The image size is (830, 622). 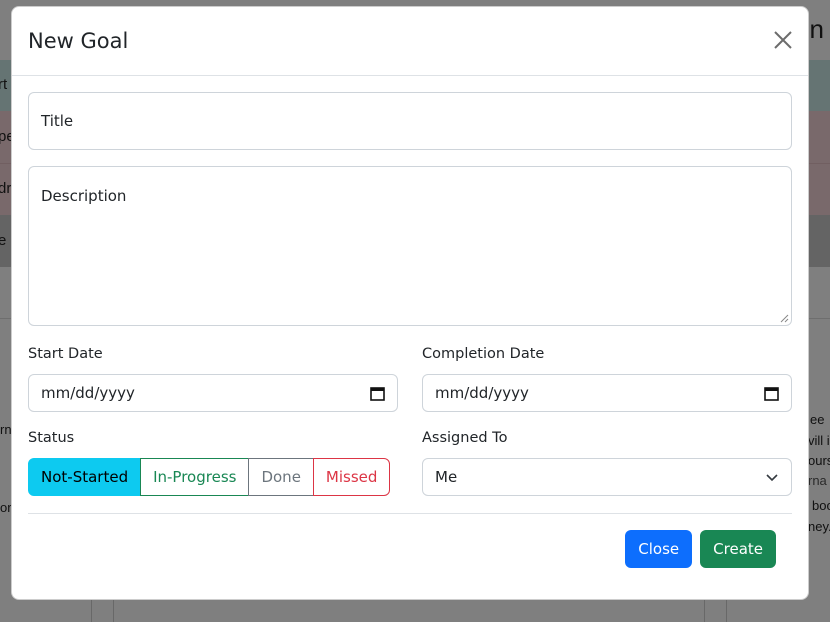 What do you see at coordinates (78, 41) in the screenshot?
I see `modal-title: New Goal` at bounding box center [78, 41].